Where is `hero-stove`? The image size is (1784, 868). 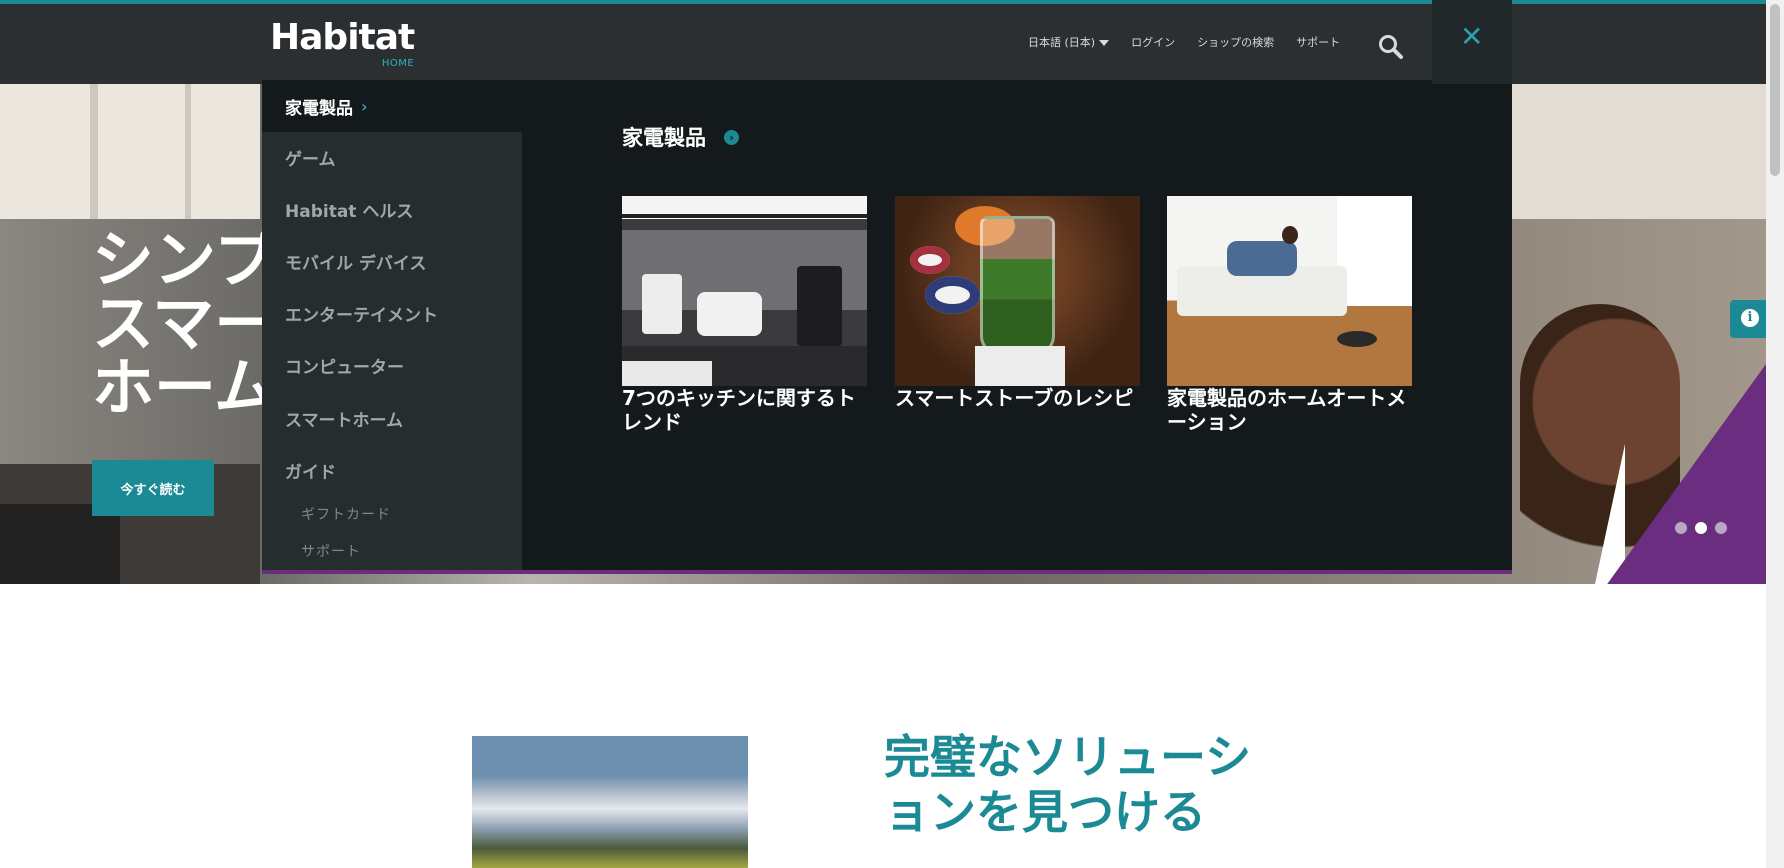
hero-stove is located at coordinates (60, 544).